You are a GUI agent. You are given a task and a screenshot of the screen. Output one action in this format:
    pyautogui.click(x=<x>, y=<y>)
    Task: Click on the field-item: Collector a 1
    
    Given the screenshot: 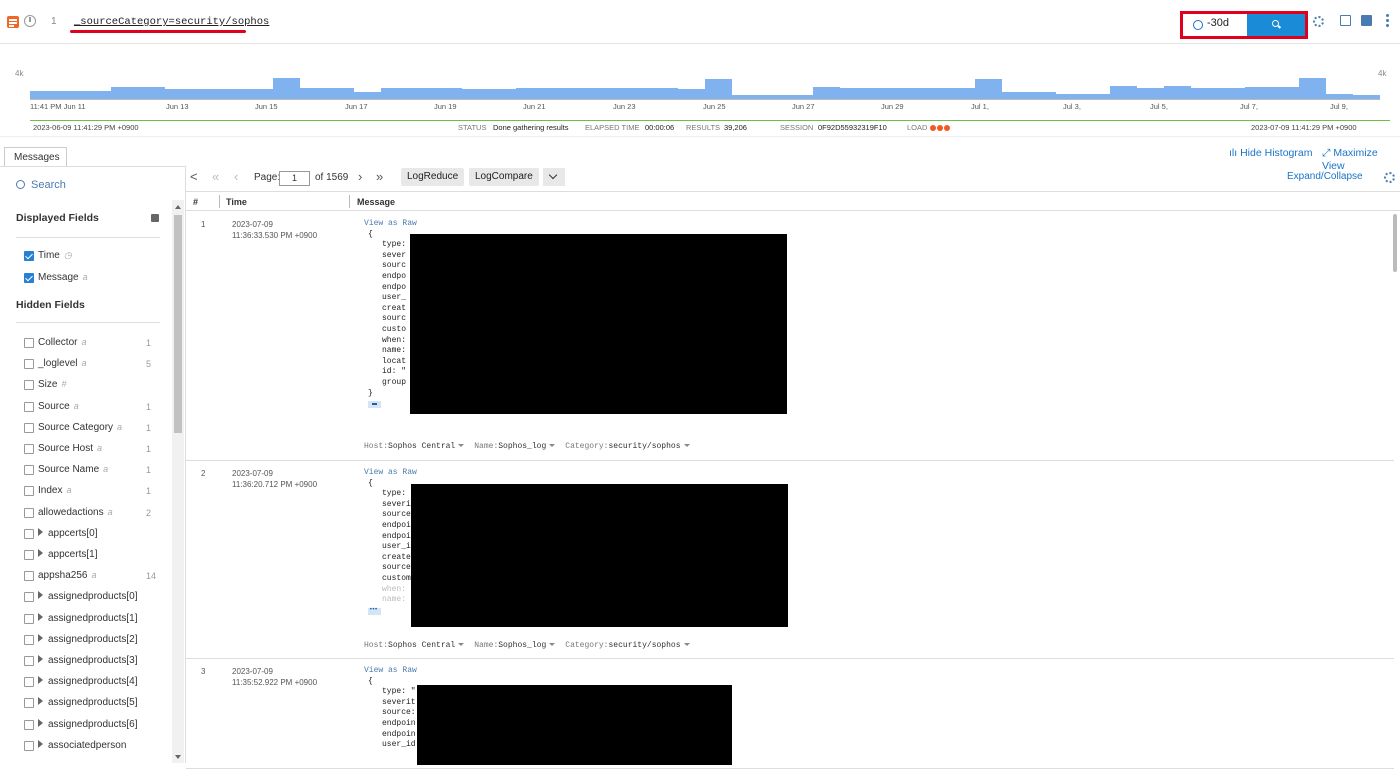 What is the action you would take?
    pyautogui.click(x=94, y=345)
    